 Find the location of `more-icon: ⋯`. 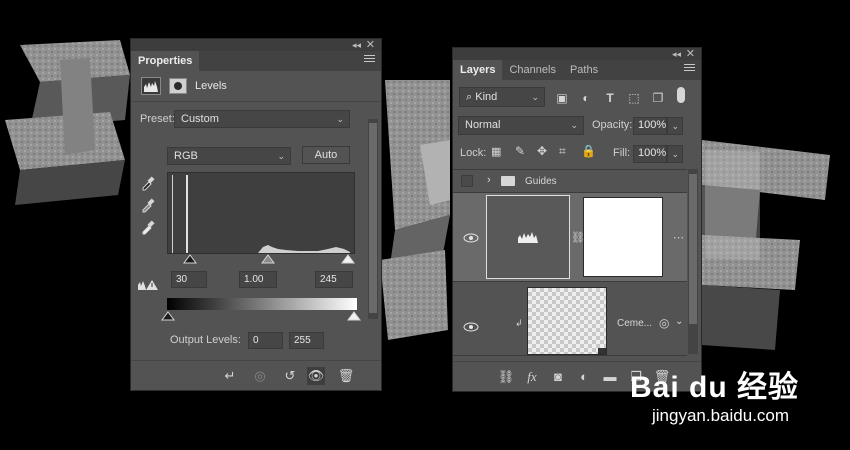

more-icon: ⋯ is located at coordinates (678, 237).